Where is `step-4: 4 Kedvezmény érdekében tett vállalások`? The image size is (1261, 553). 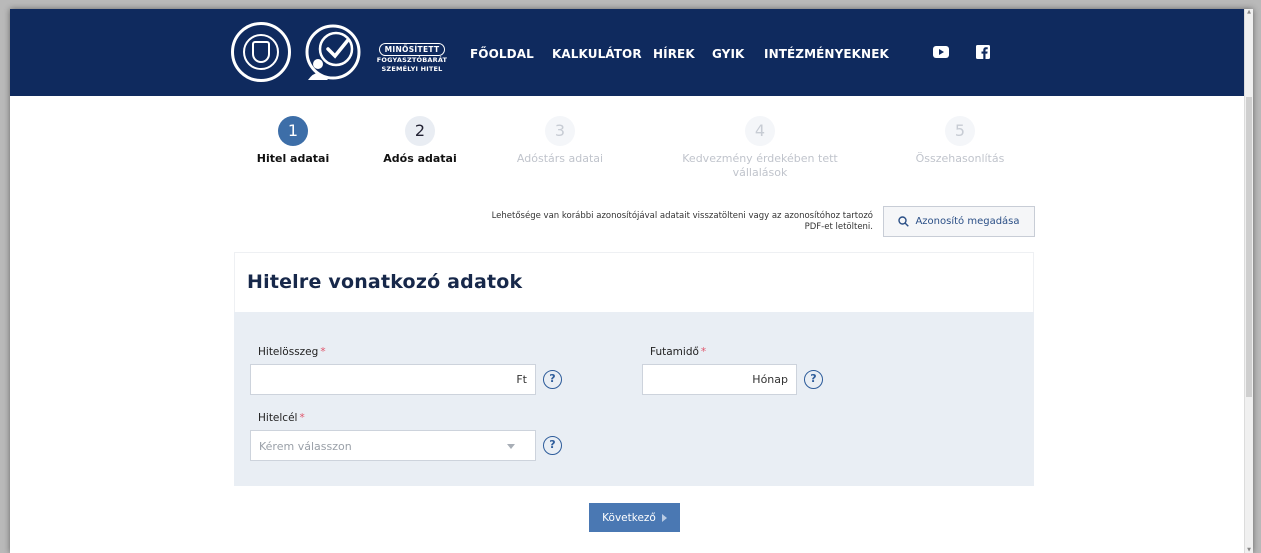
step-4: 4 Kedvezmény érdekében tett vállalások is located at coordinates (760, 148).